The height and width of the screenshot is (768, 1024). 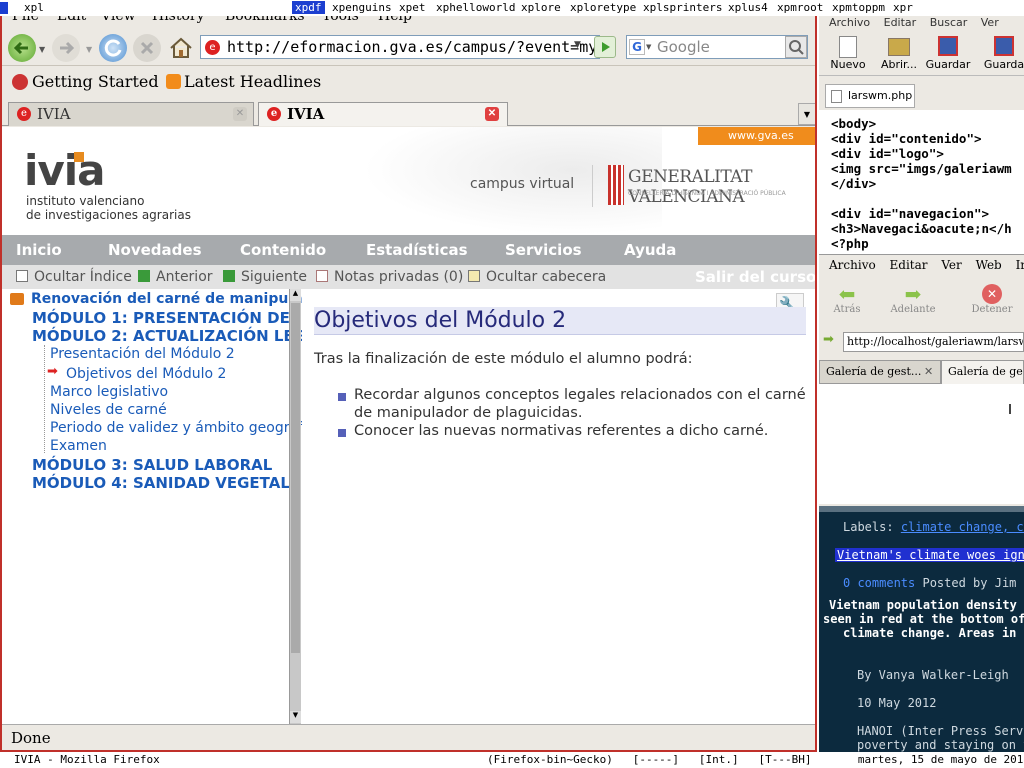 I want to click on hide-header-label: Ocultar cabecera, so click(x=546, y=277).